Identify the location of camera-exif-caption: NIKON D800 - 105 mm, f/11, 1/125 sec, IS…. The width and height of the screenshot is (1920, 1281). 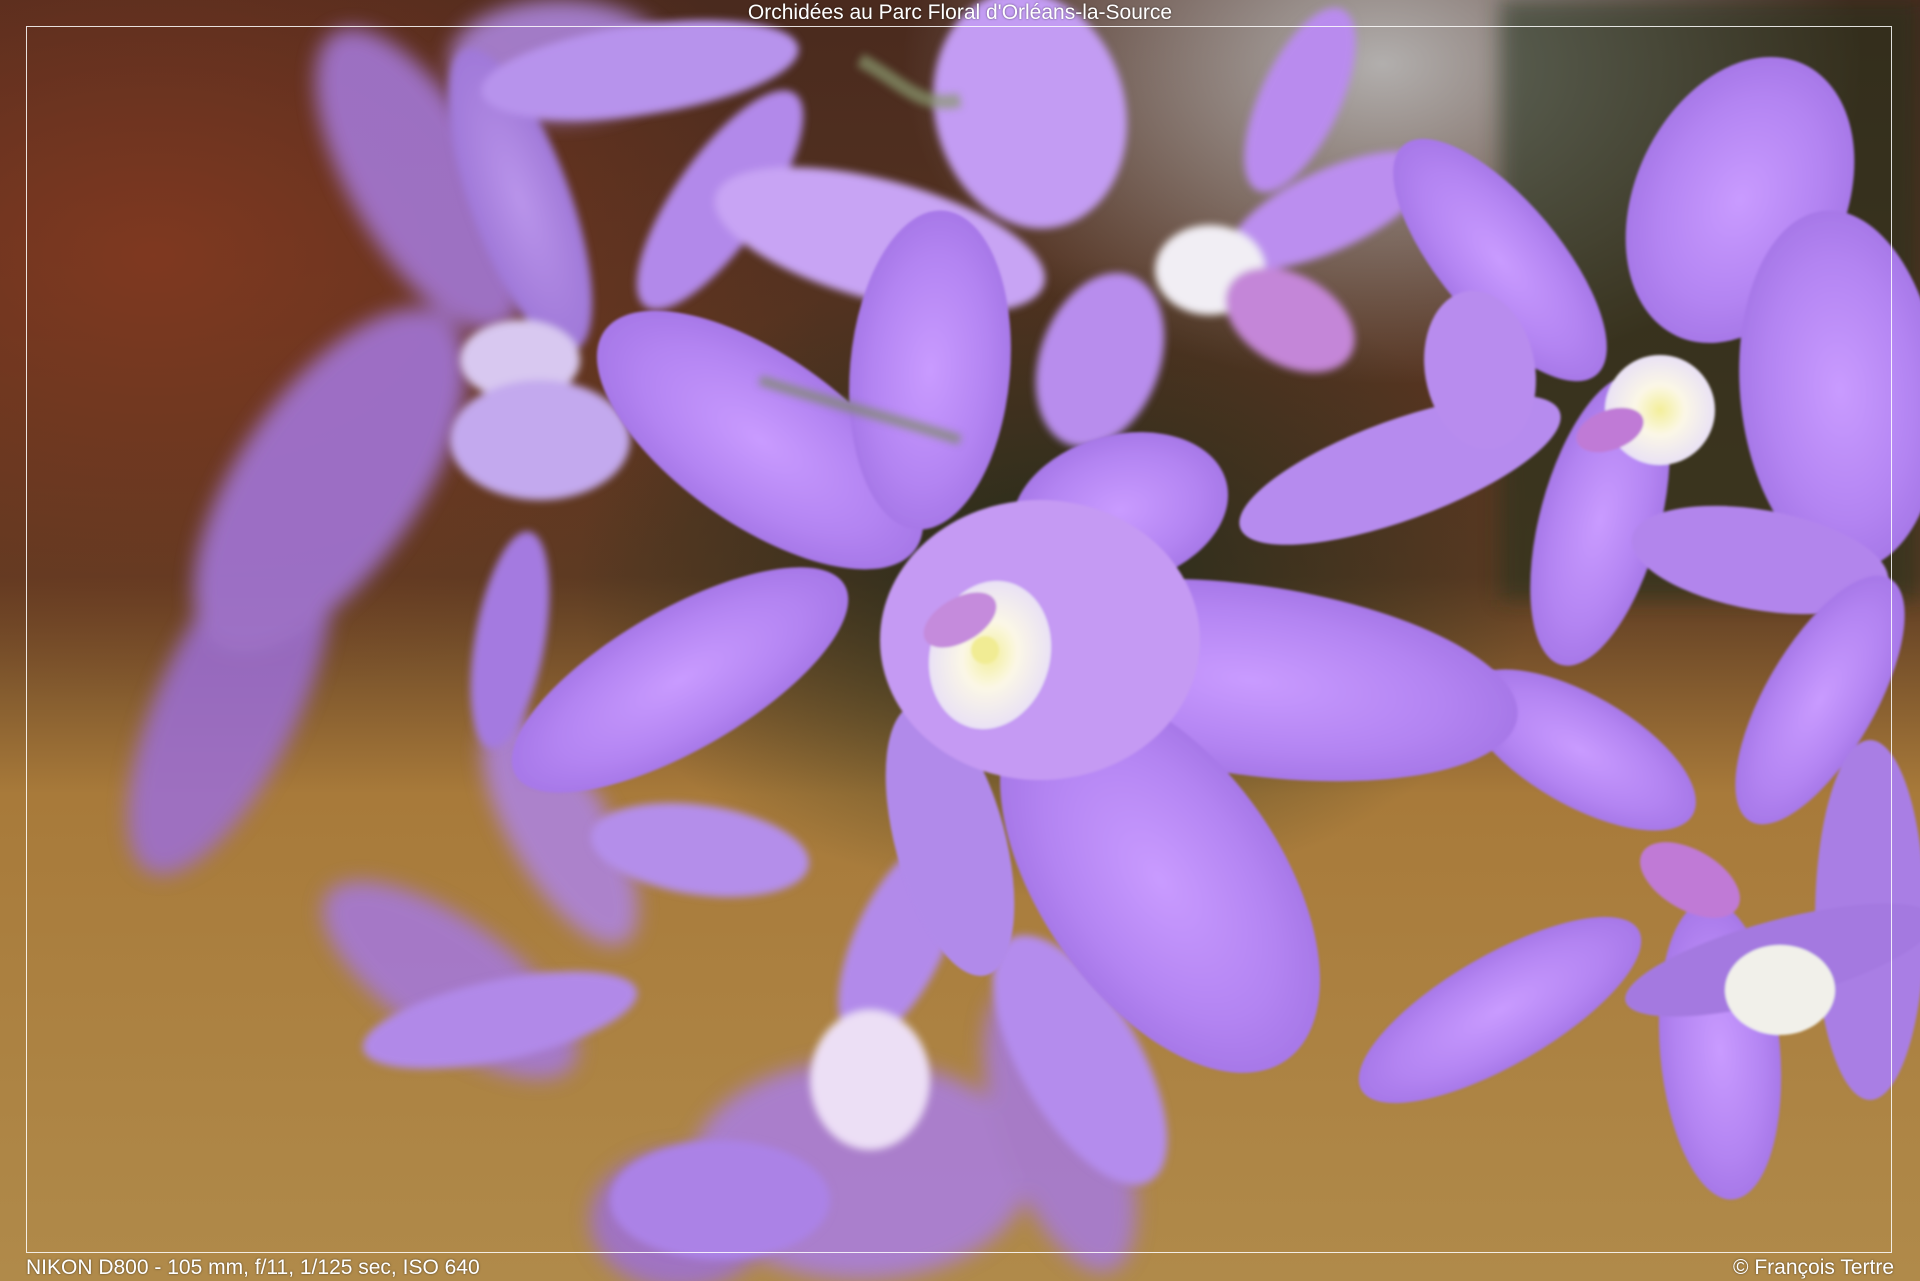
(253, 1267).